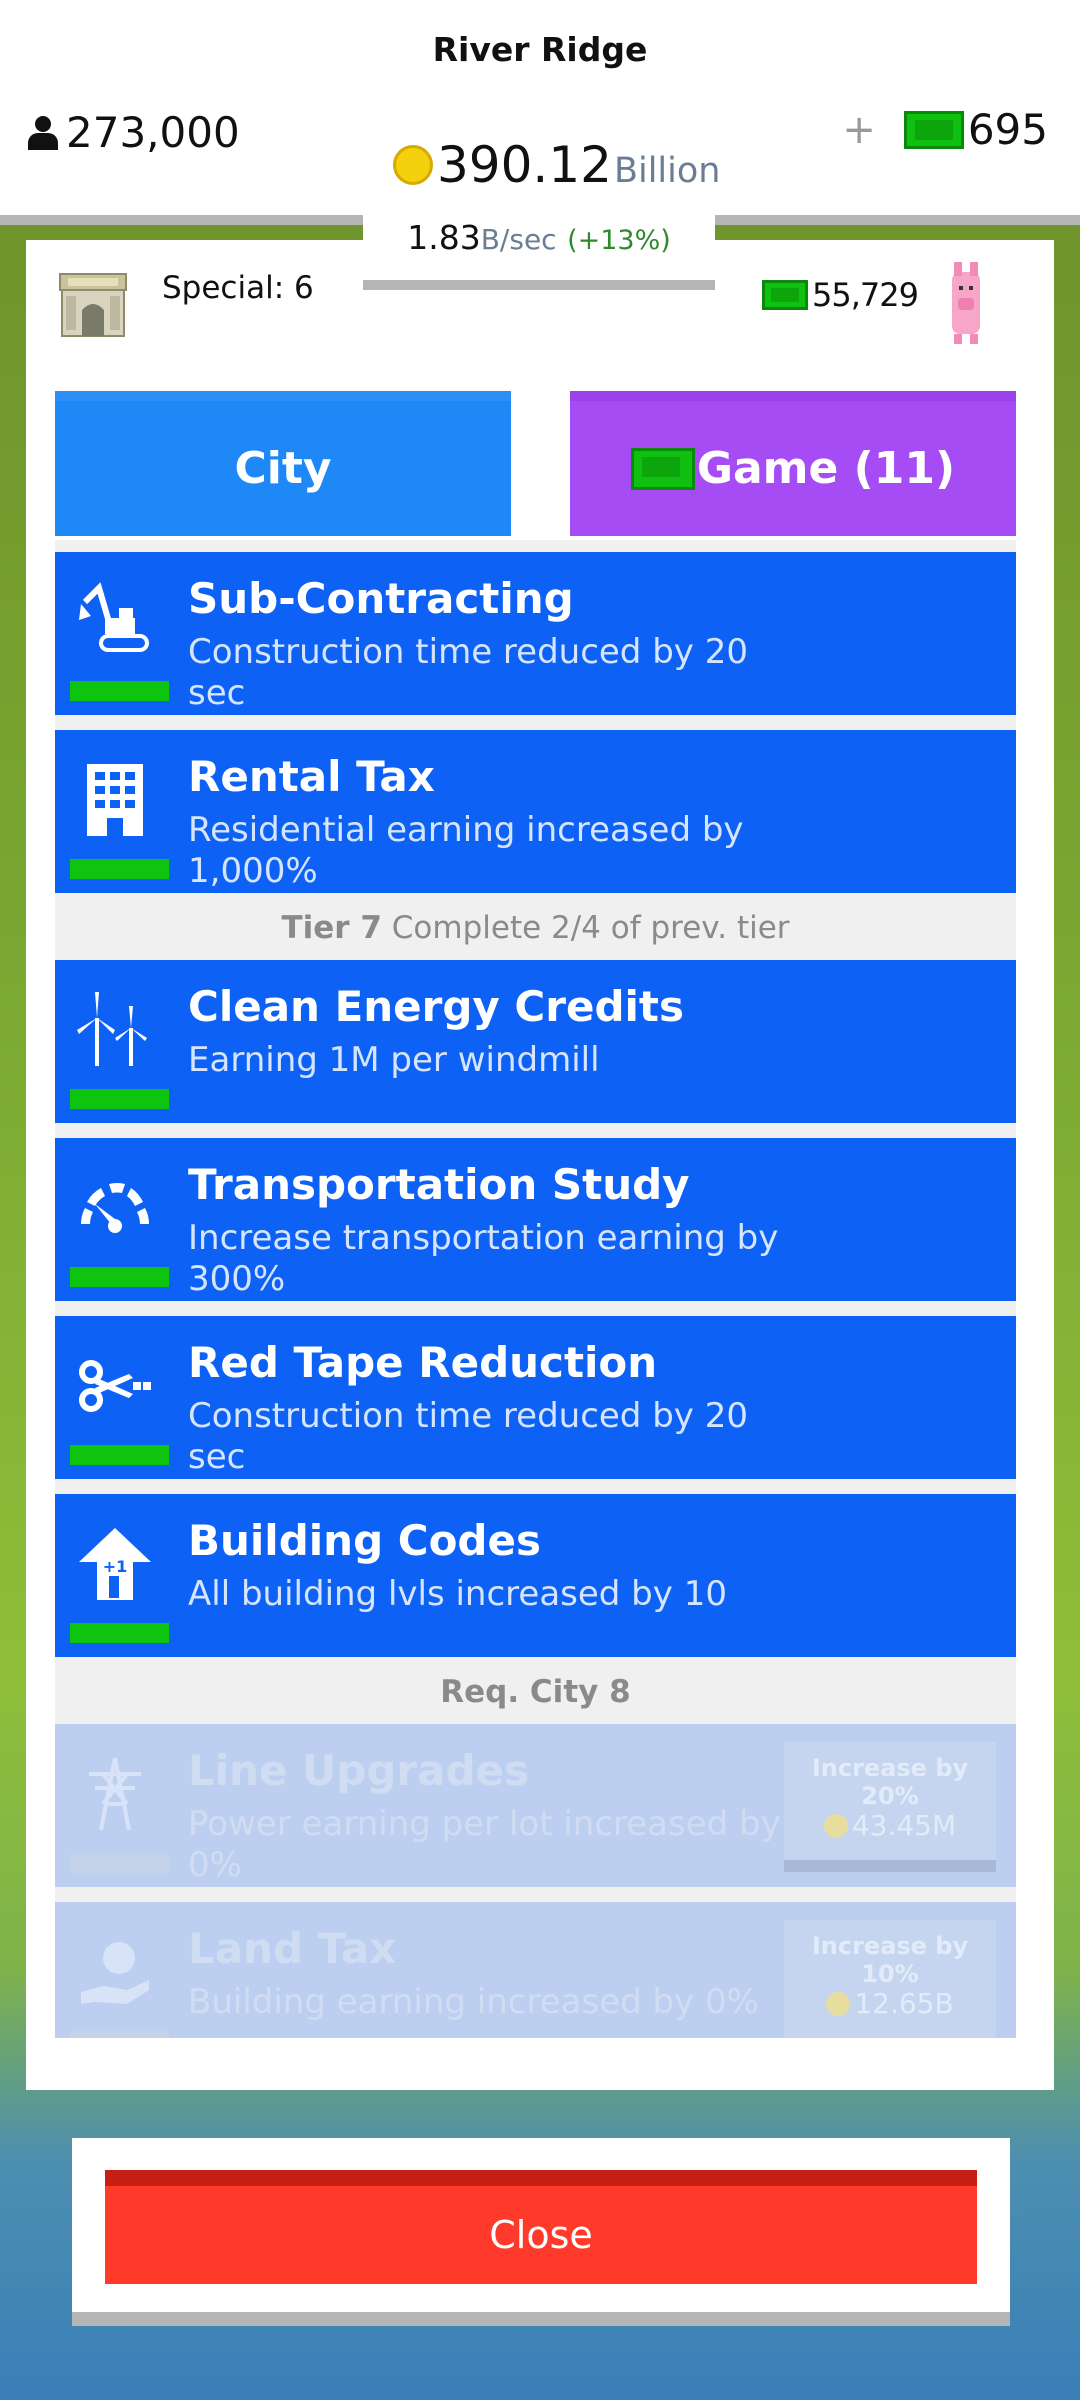 The image size is (1080, 2400). I want to click on tier-label: Tier 7, so click(331, 928).